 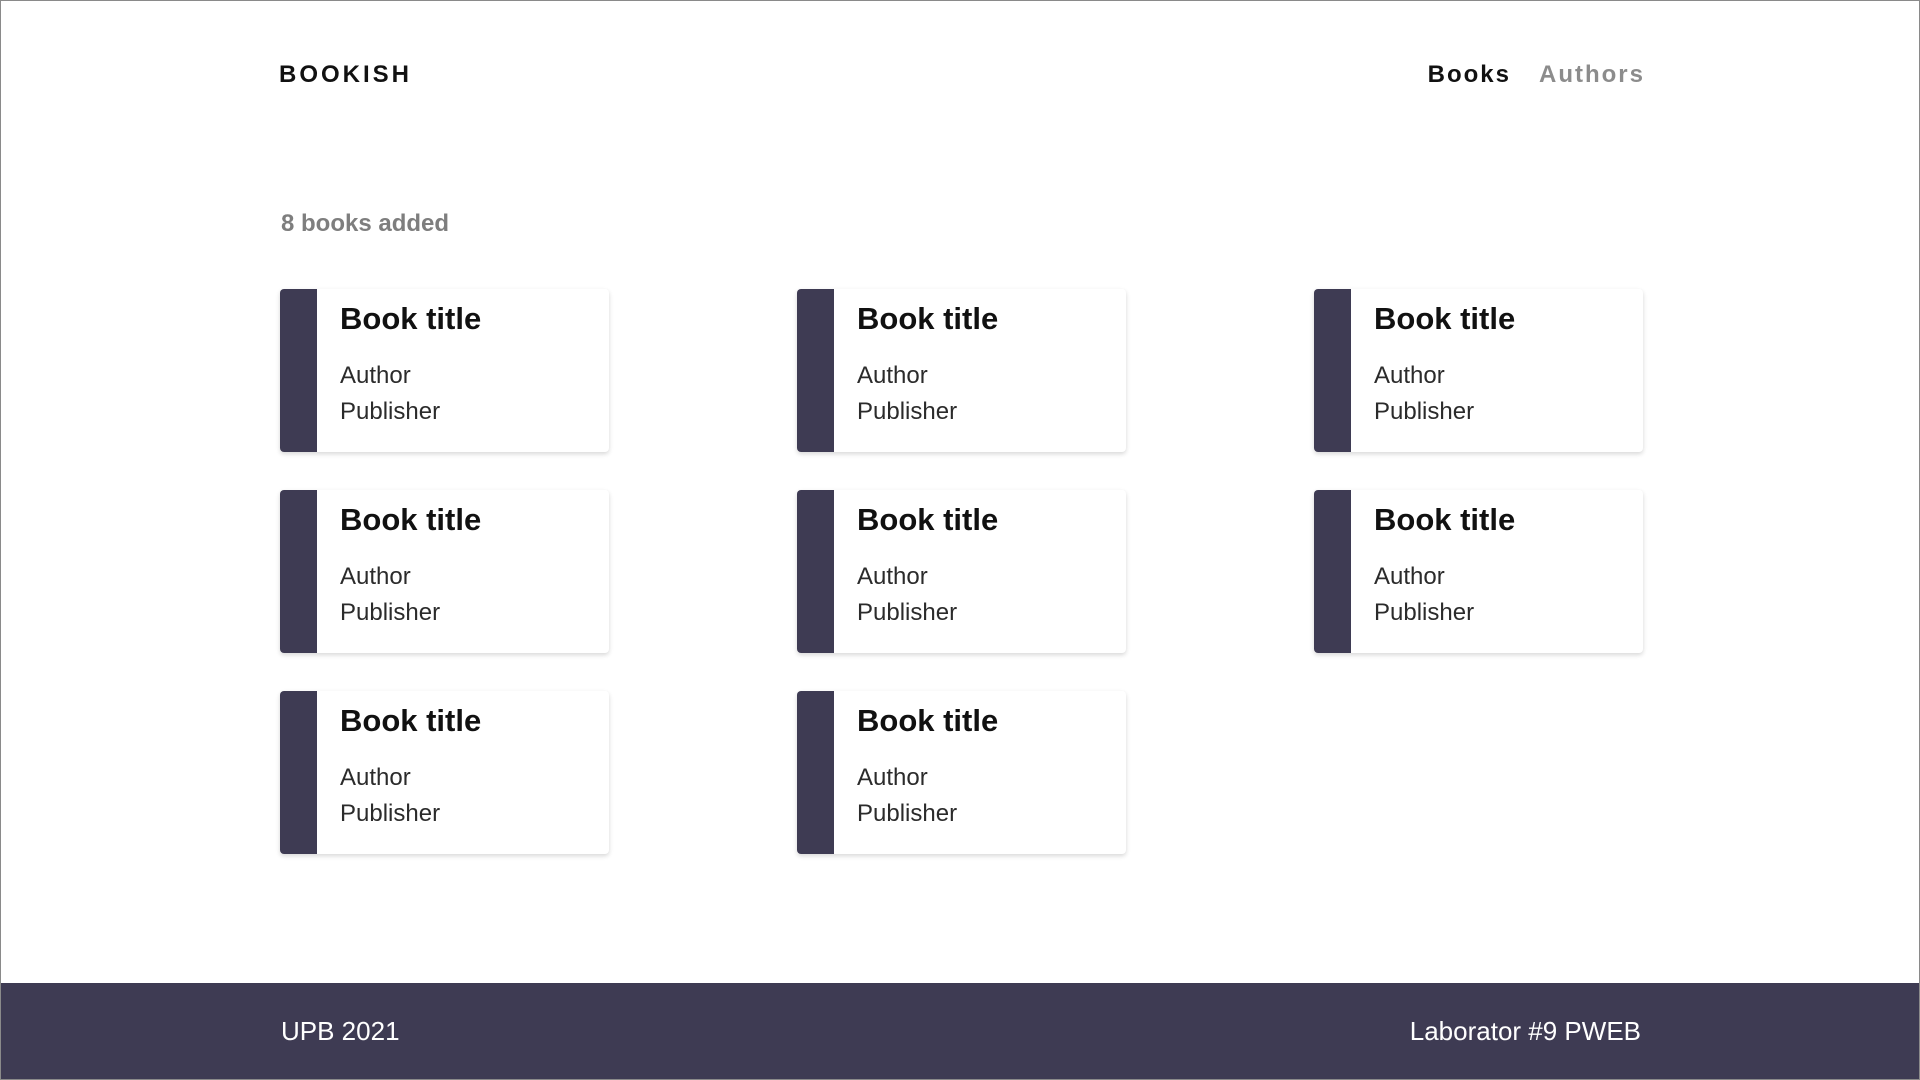 What do you see at coordinates (1592, 75) in the screenshot?
I see `nav-link-authors: Authors` at bounding box center [1592, 75].